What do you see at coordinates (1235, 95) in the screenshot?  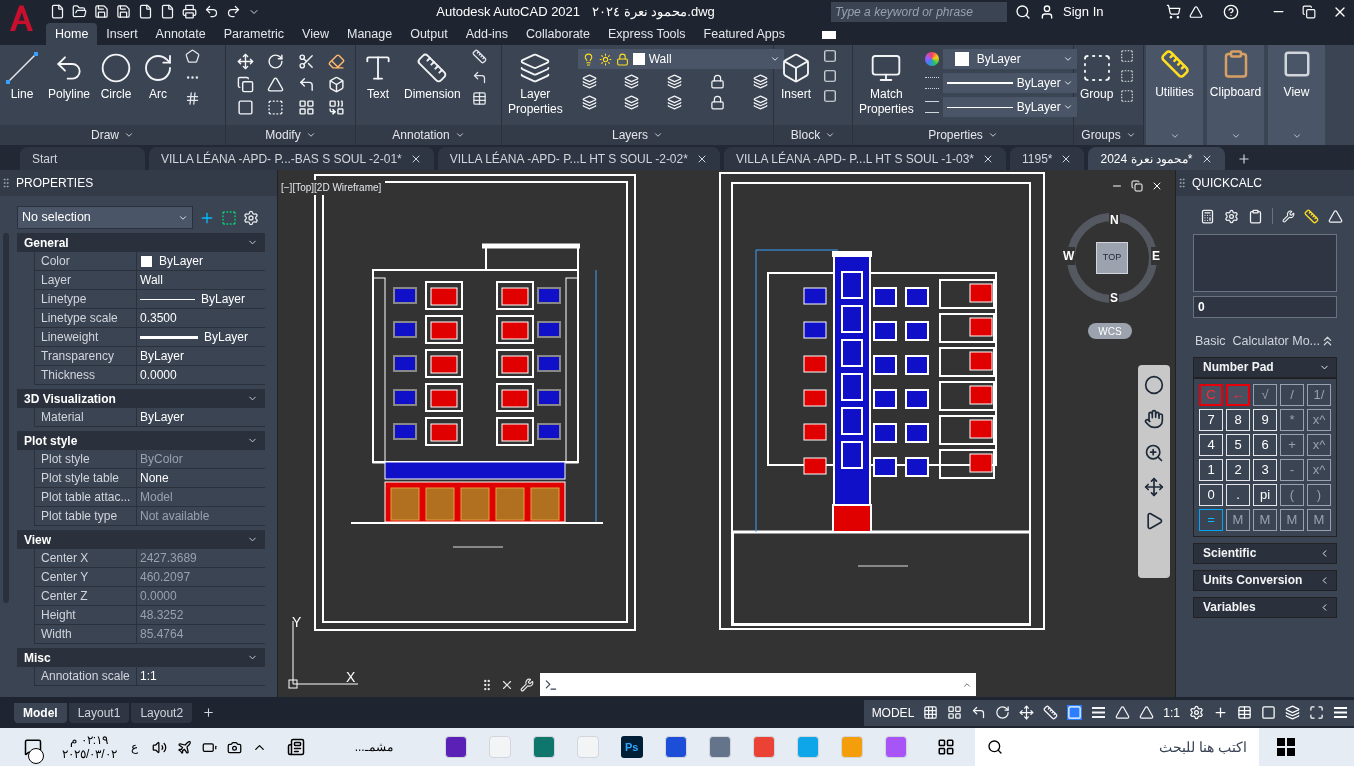 I see `collapsed-panel-button: Clipboard` at bounding box center [1235, 95].